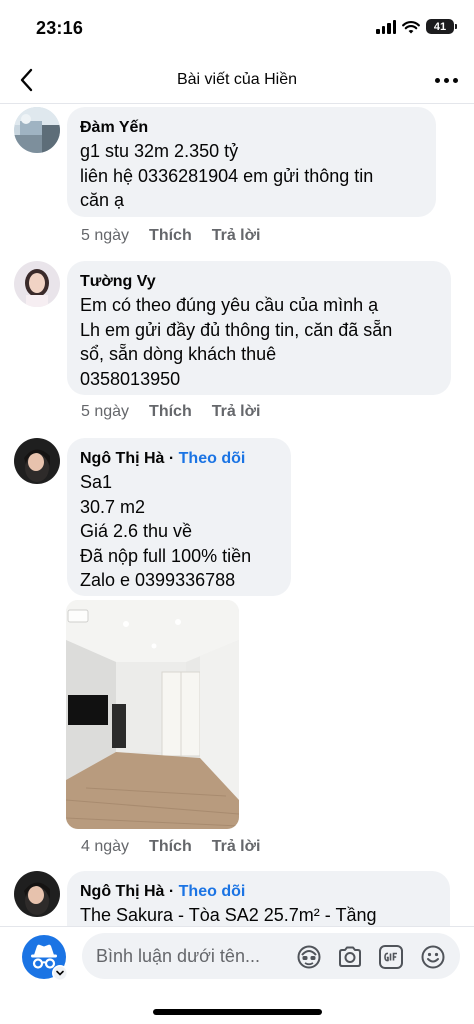 This screenshot has height=1024, width=474. Describe the element at coordinates (350, 957) in the screenshot. I see `camera-icon` at that location.